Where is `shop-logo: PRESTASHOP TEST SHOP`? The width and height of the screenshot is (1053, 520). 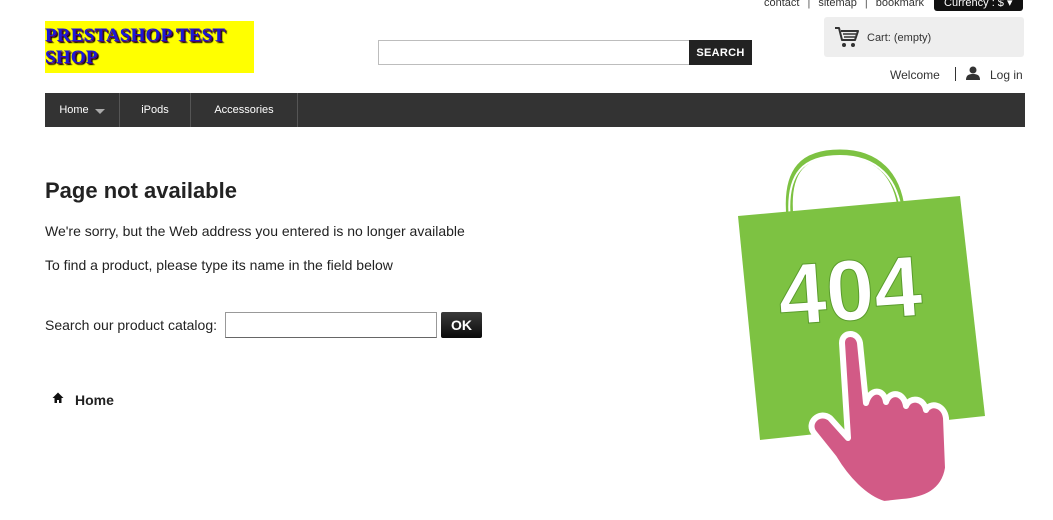
shop-logo: PRESTASHOP TEST SHOP is located at coordinates (149, 47).